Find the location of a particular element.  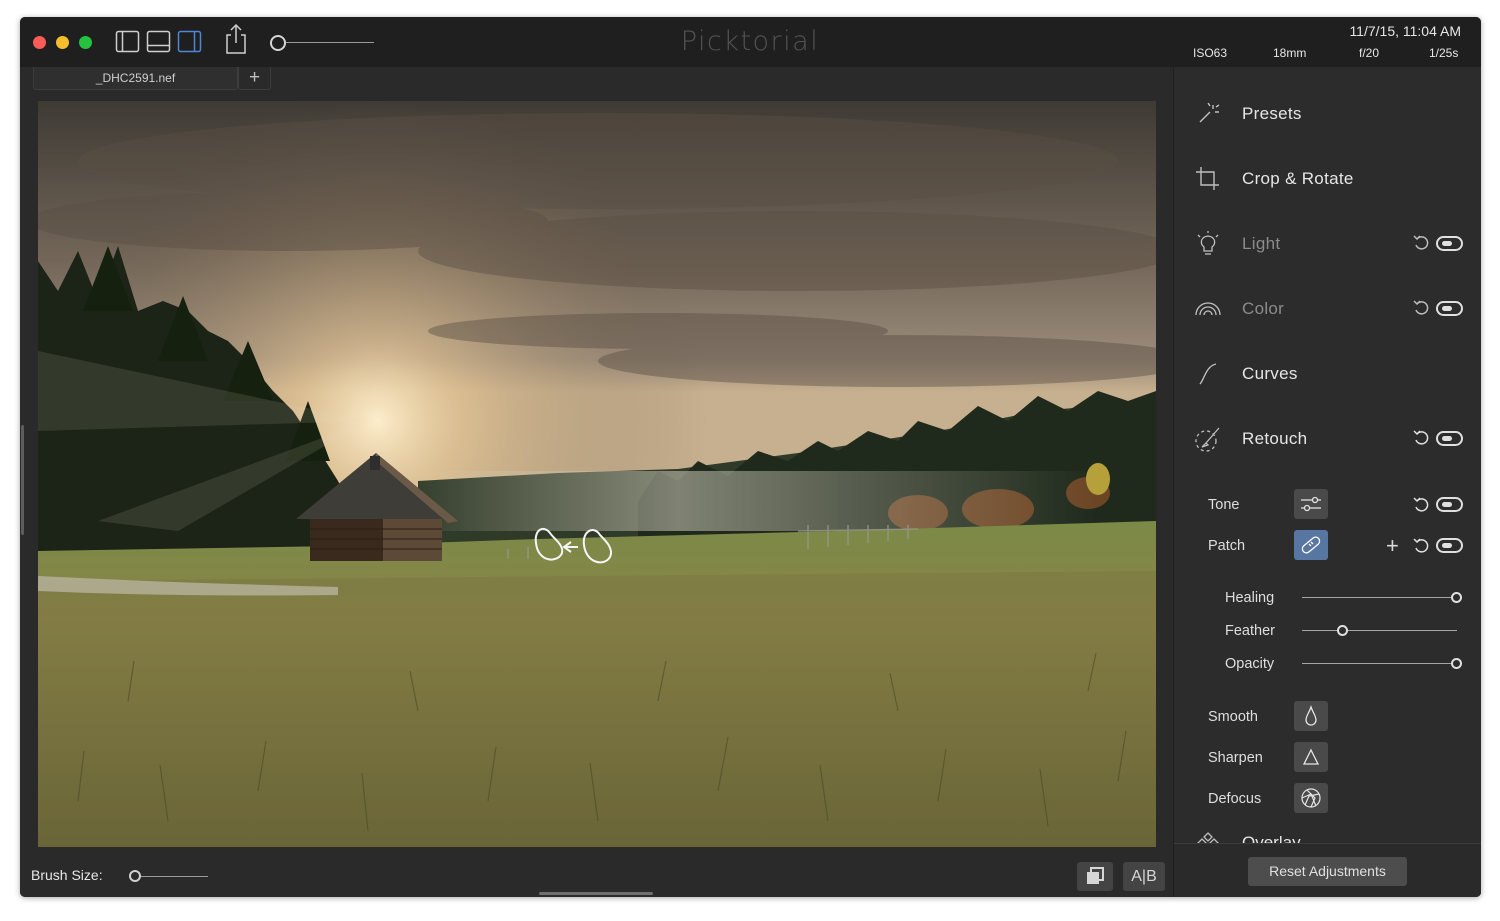

bottom-toolbar: Brush Size: A|B is located at coordinates (596, 872).